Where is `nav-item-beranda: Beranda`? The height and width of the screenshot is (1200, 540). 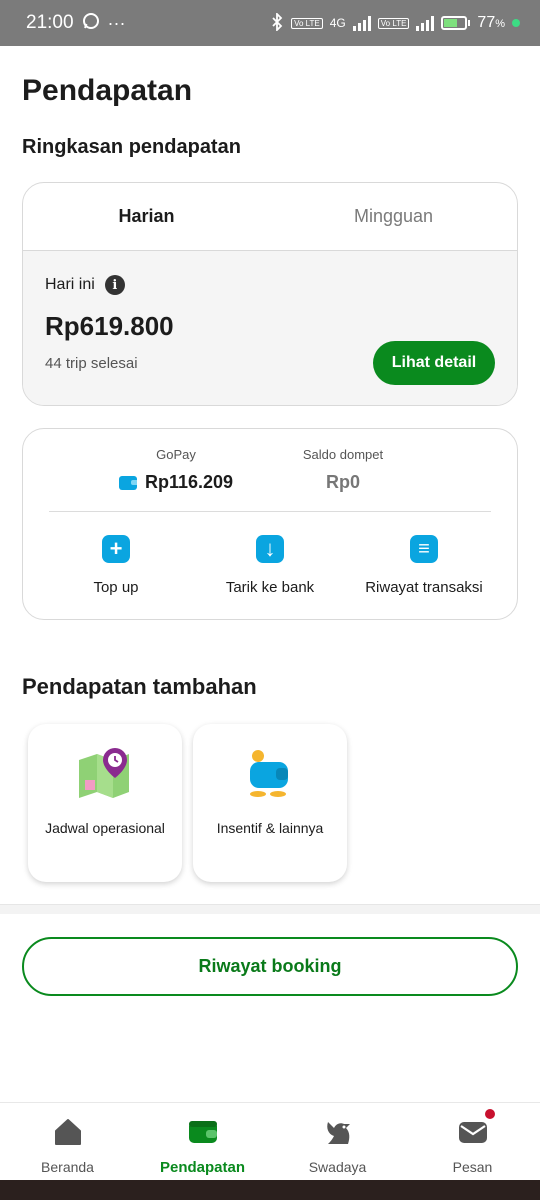 nav-item-beranda: Beranda is located at coordinates (67, 1141).